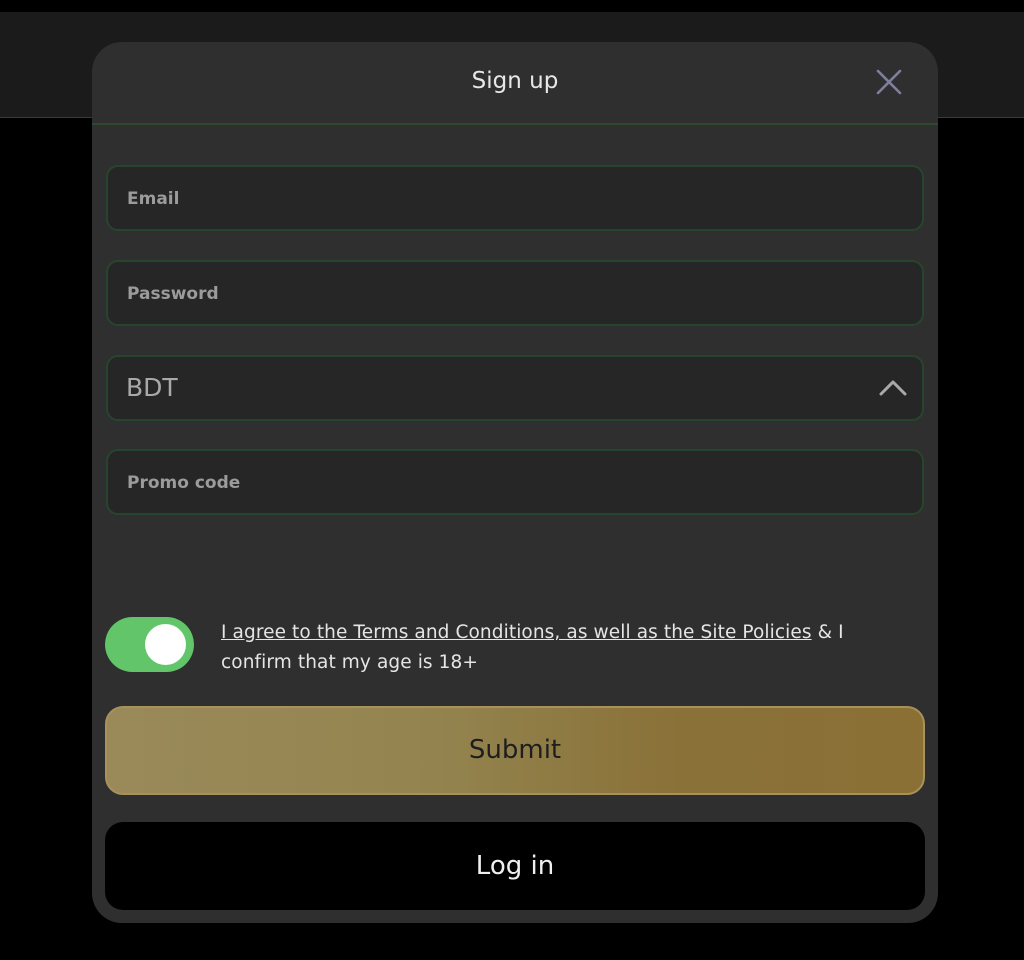 The image size is (1024, 960). I want to click on modal-header: Sign up, so click(515, 83).